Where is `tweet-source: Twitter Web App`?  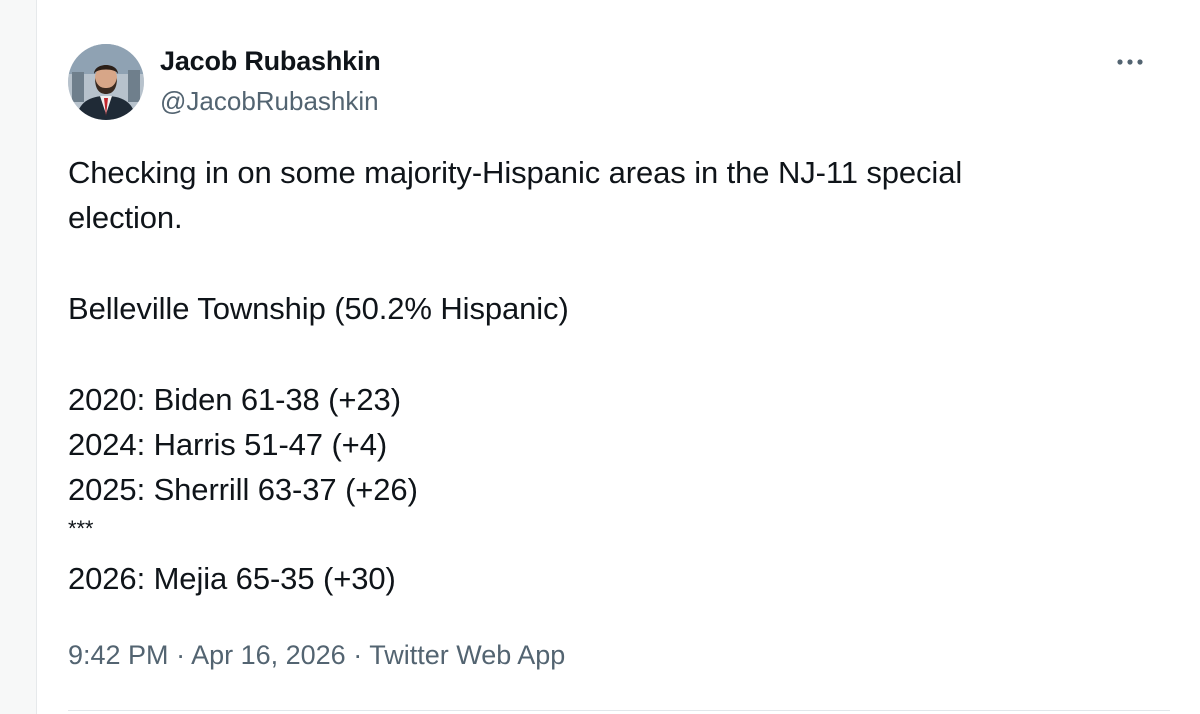 tweet-source: Twitter Web App is located at coordinates (467, 655).